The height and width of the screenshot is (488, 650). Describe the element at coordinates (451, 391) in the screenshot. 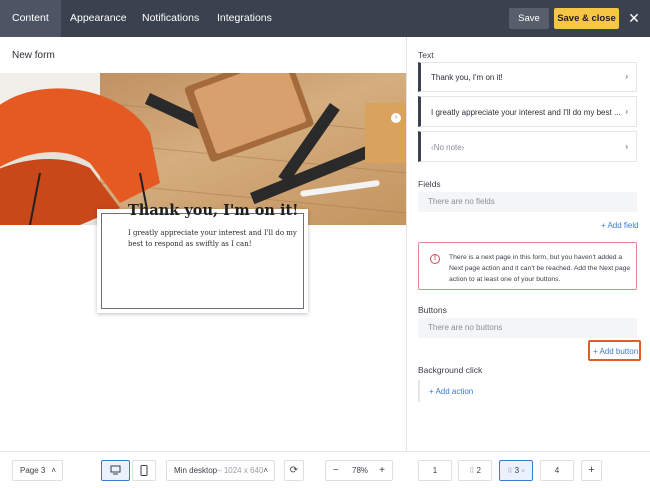

I see `add-action-button: + Add action` at that location.